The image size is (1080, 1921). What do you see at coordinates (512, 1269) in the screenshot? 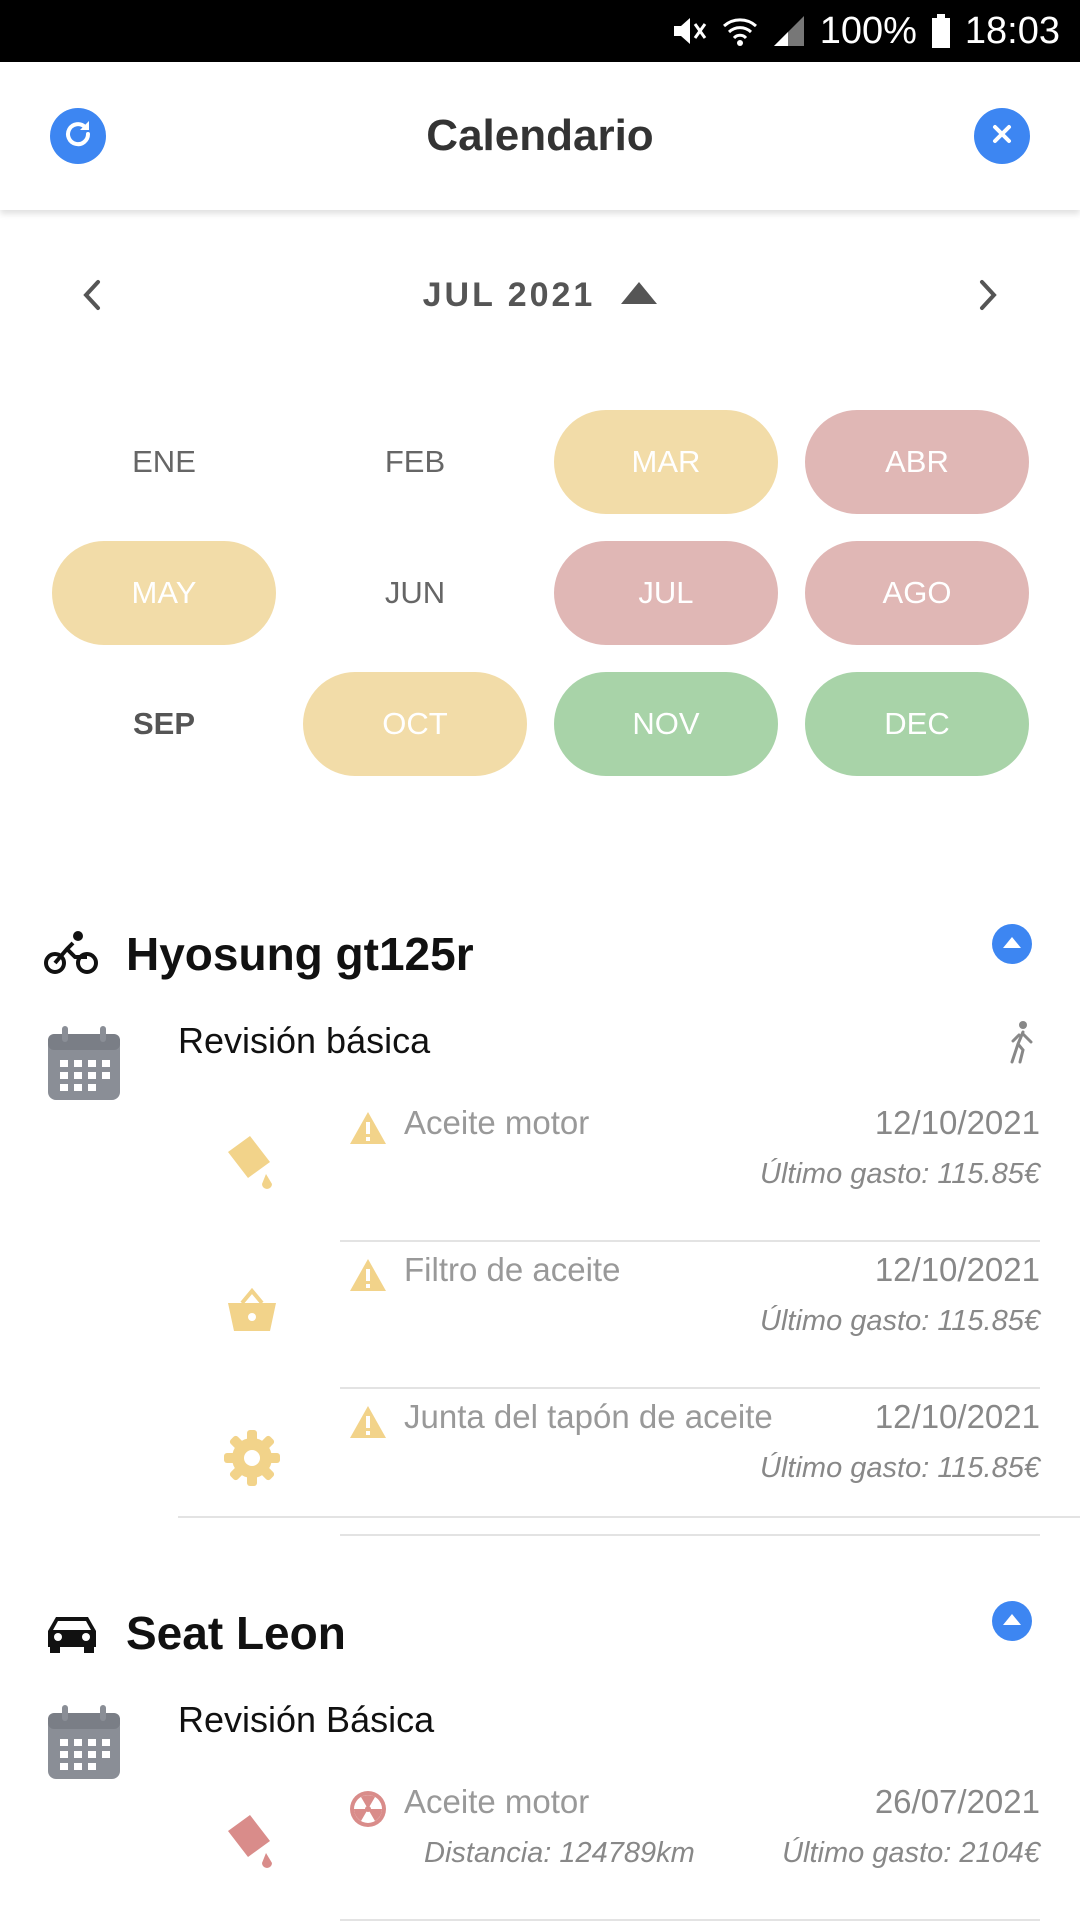
I see `task-name: Filtro de aceite` at bounding box center [512, 1269].